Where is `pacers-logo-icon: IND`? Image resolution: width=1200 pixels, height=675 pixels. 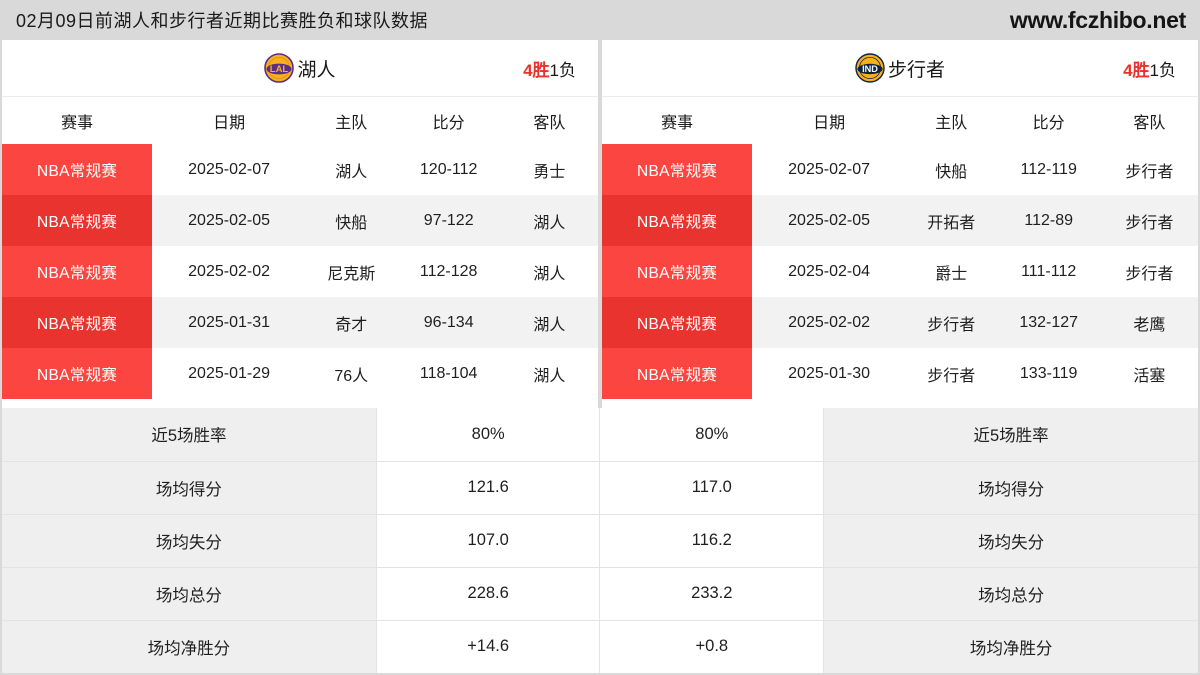
pacers-logo-icon: IND is located at coordinates (870, 68).